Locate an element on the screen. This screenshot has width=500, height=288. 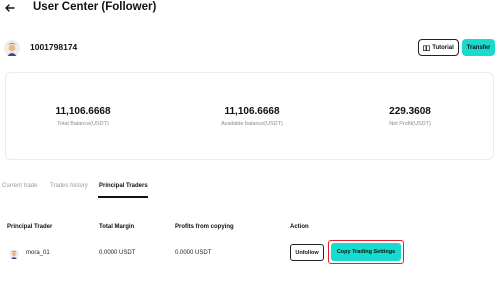
profits-value: 0.0000 USDT is located at coordinates (193, 253).